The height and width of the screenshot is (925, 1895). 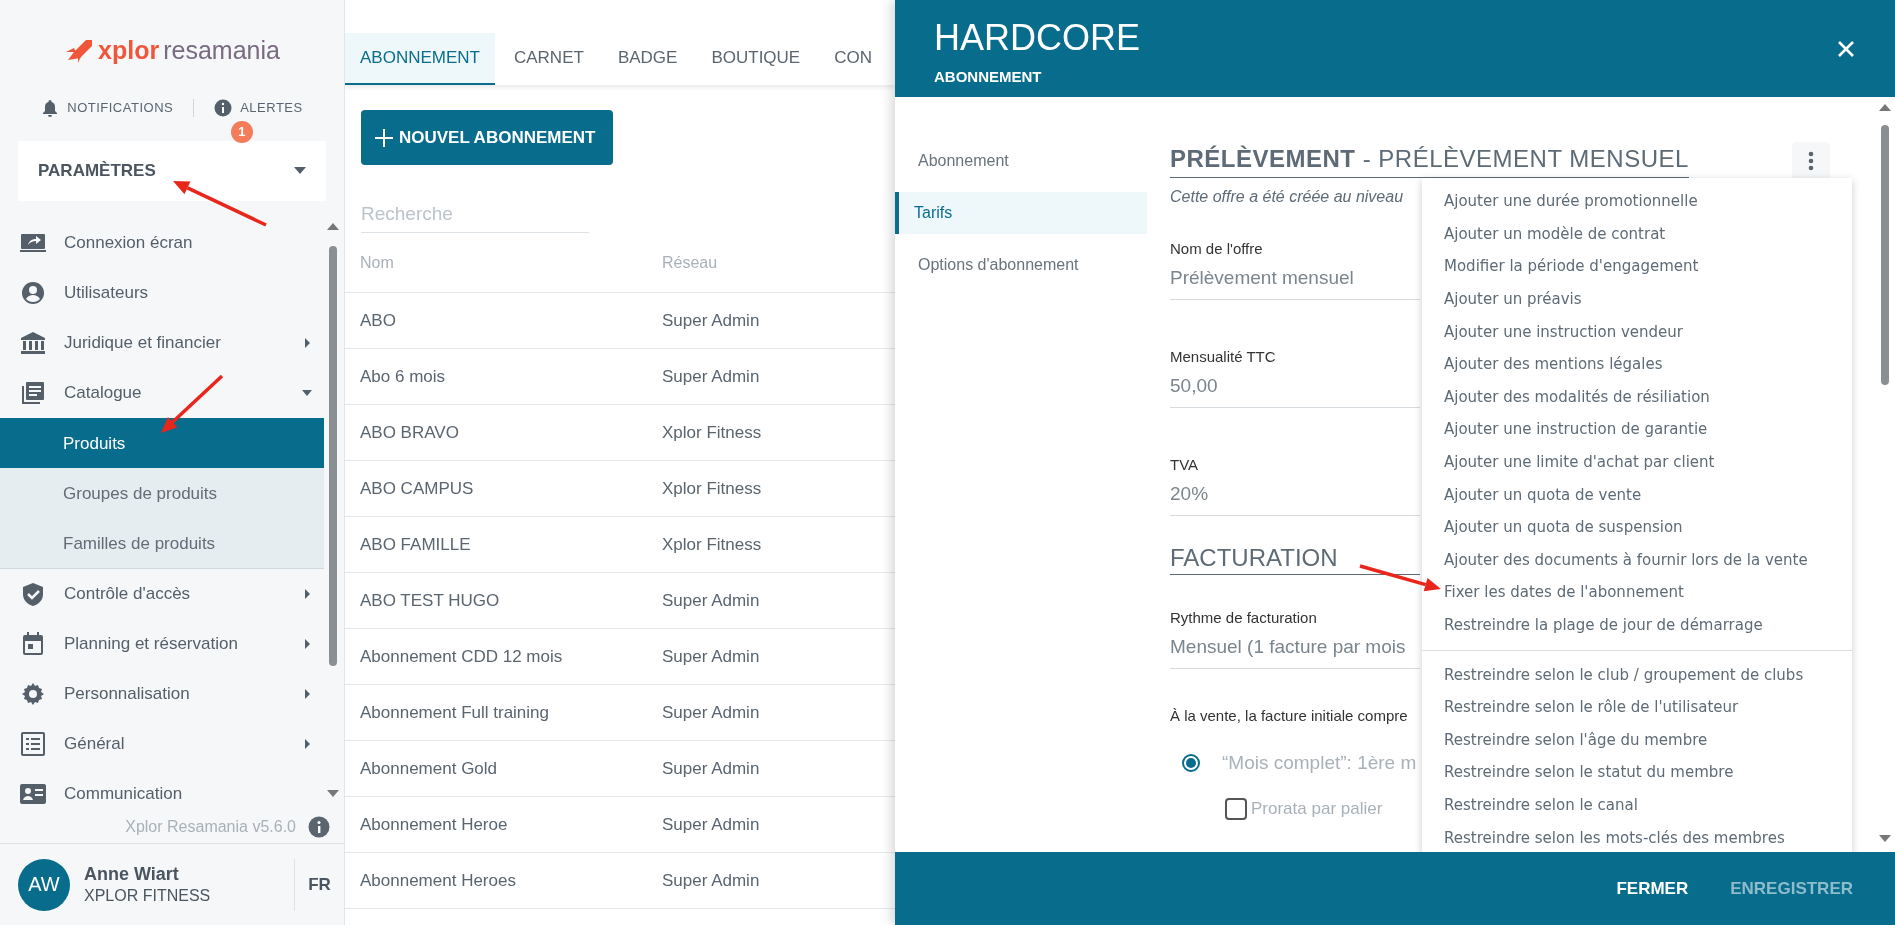 What do you see at coordinates (1295, 647) in the screenshot?
I see `input-field: Mensuel (1 facture par mois` at bounding box center [1295, 647].